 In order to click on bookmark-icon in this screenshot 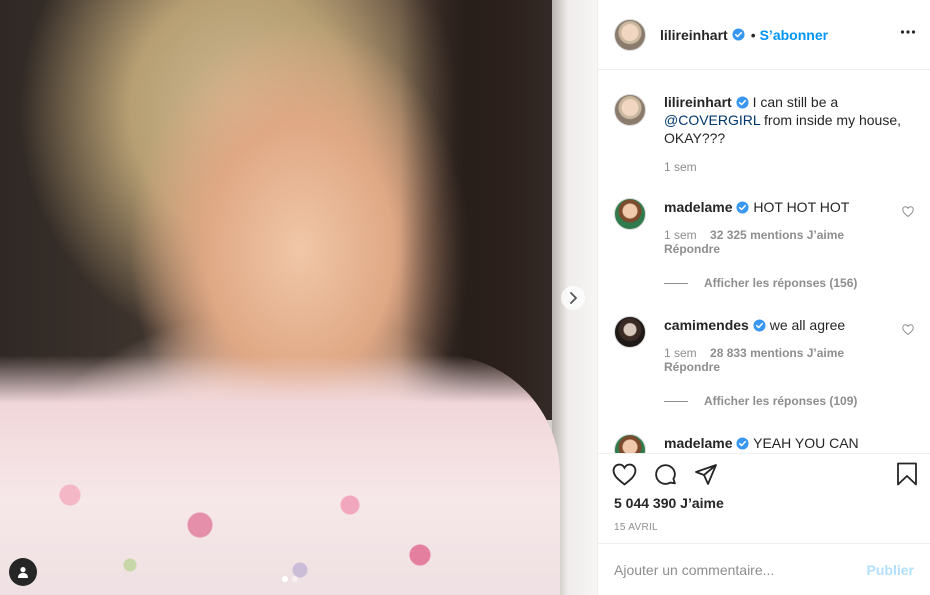, I will do `click(907, 474)`.